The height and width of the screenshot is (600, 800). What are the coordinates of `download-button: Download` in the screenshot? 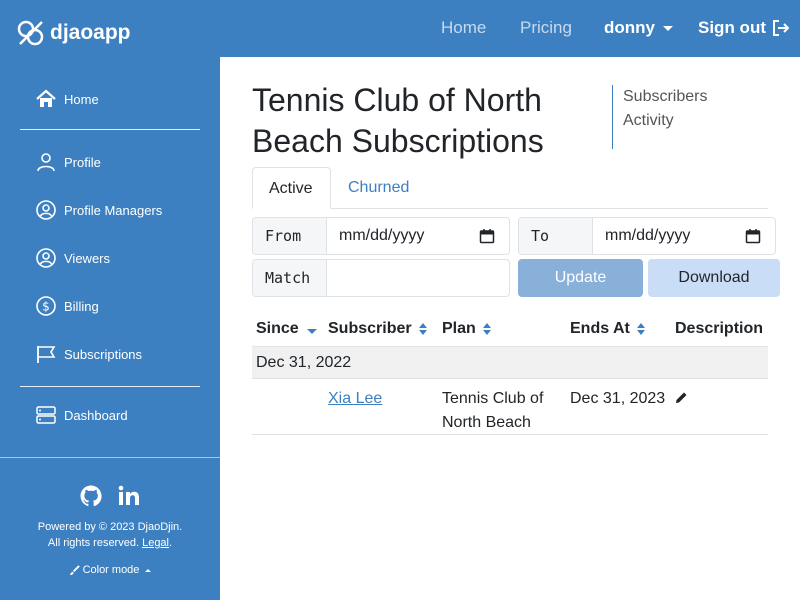 It's located at (714, 278).